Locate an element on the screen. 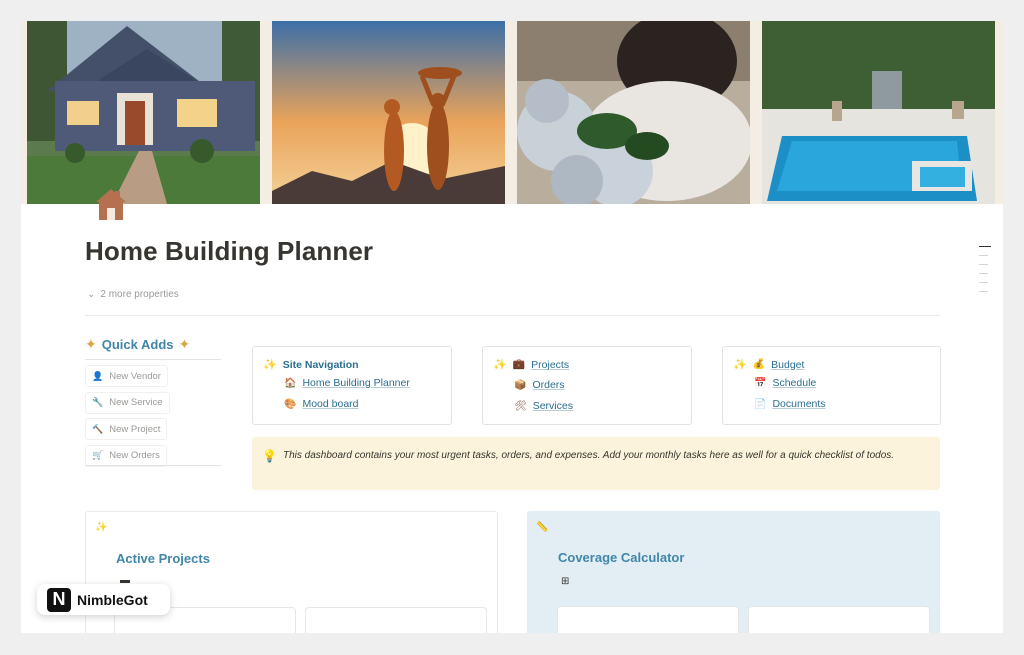 The height and width of the screenshot is (655, 1024). new-orders-button: 🛒 New Orders is located at coordinates (126, 455).